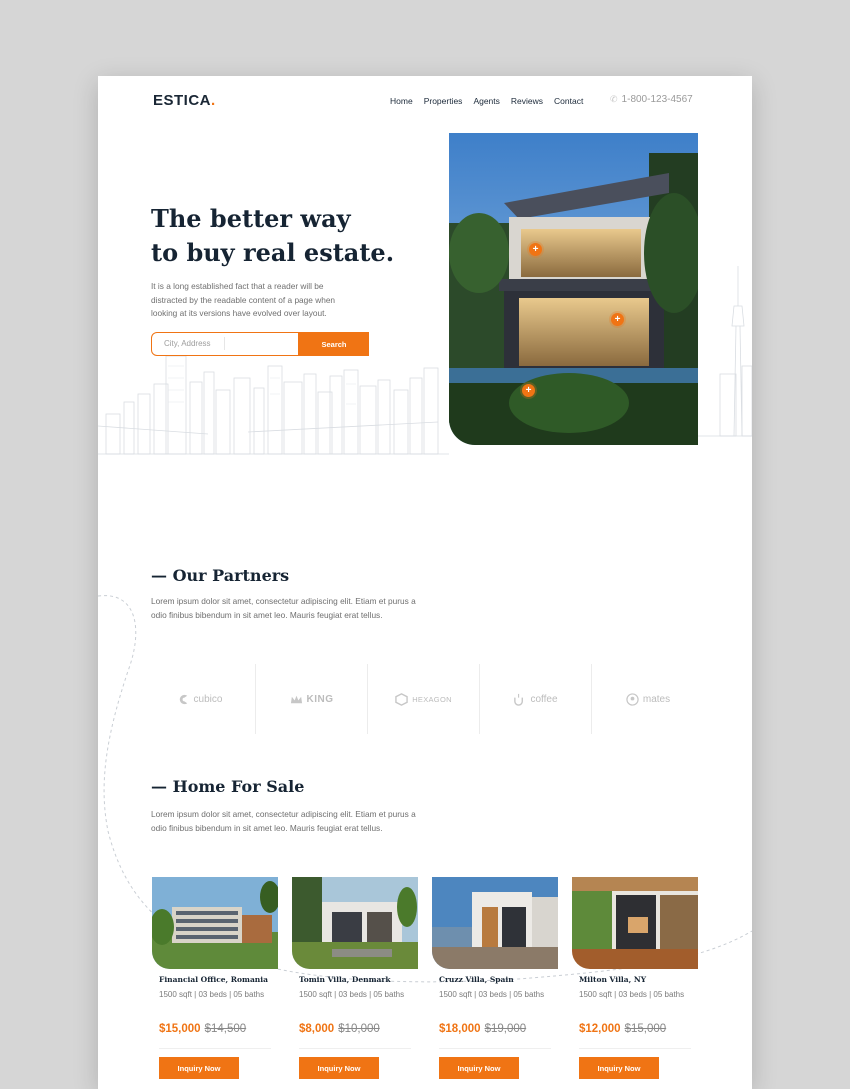  I want to click on listing-price: $18,000 $19,000, so click(482, 1029).